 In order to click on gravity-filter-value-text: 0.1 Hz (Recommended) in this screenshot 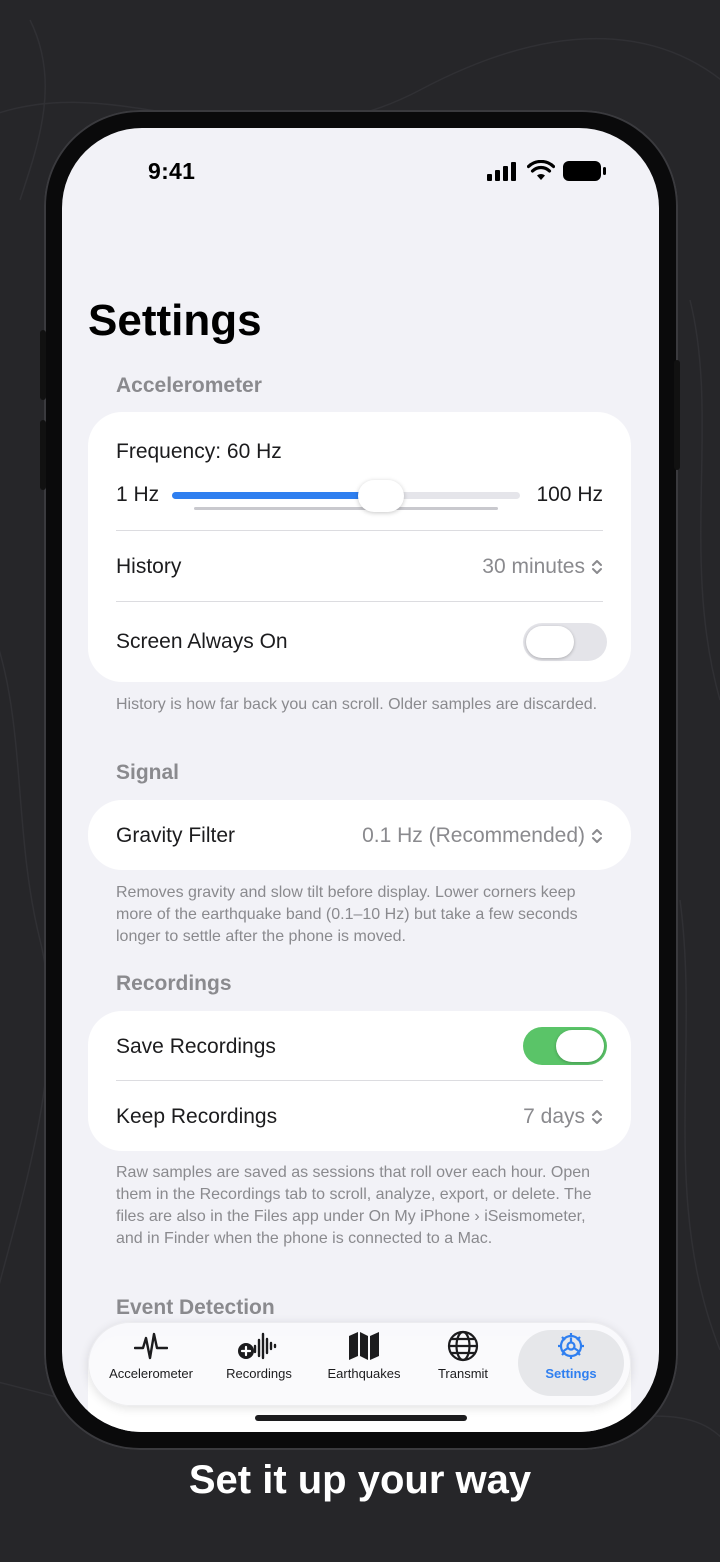, I will do `click(473, 835)`.